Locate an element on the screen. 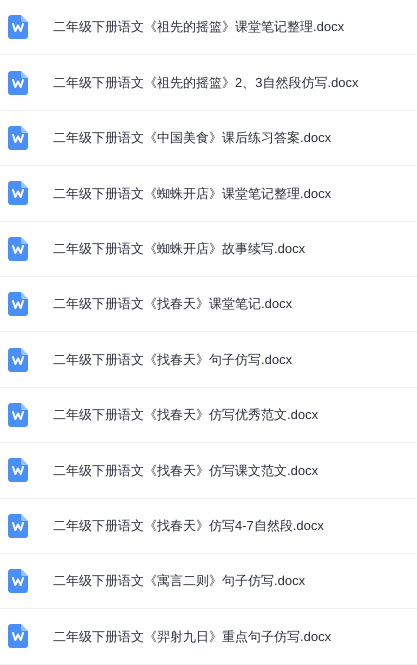 The width and height of the screenshot is (417, 665). file-name: 二年级下册语文《祖先的摇篮》2、3自然段仿写.docx is located at coordinates (206, 82).